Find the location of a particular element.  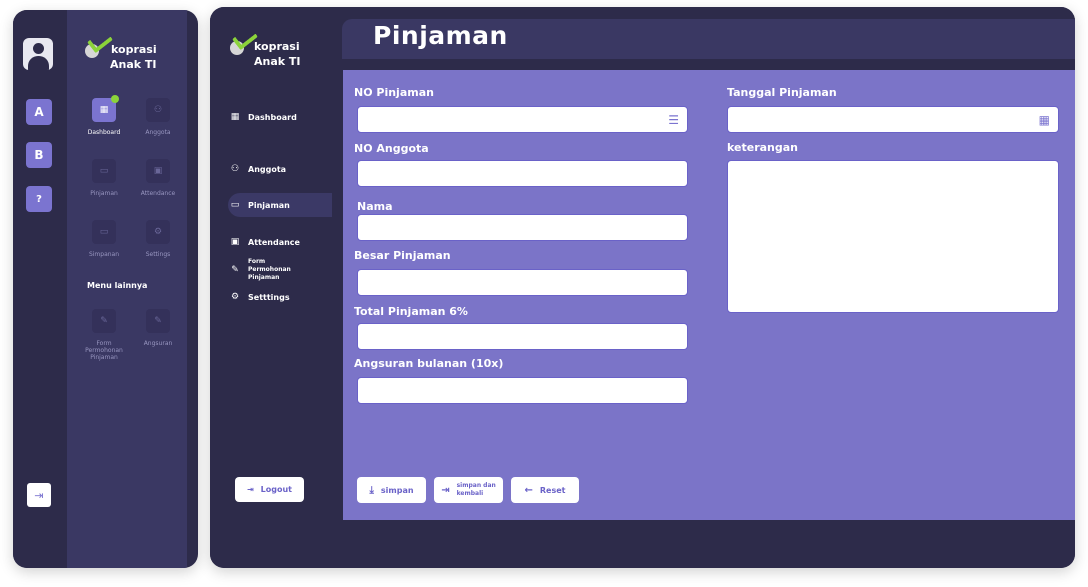

grid-label: Attendance is located at coordinates (158, 193).